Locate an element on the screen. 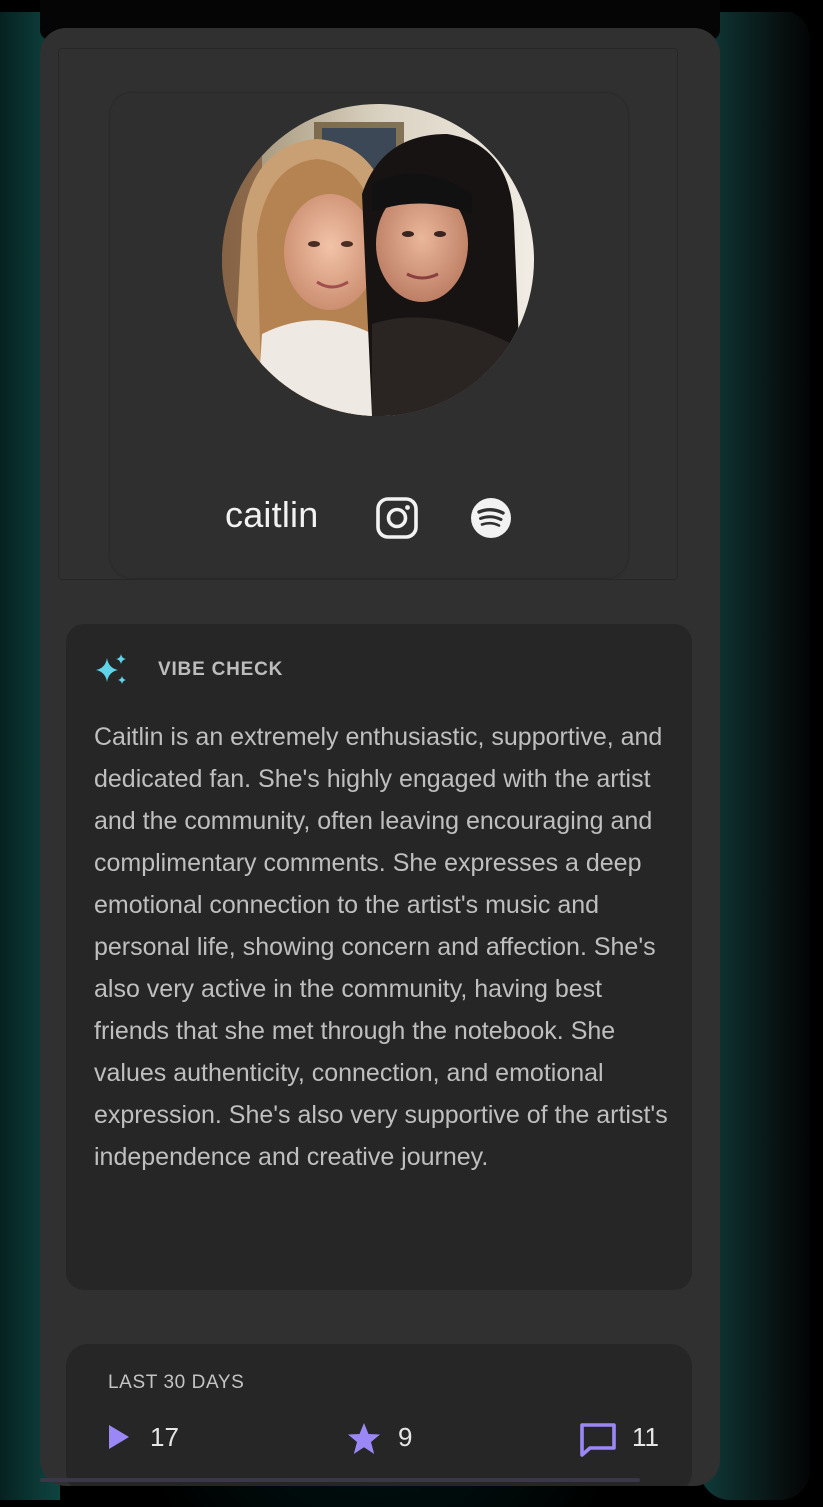 This screenshot has width=823, height=1507. vibe-check-title: VIBE CHECK is located at coordinates (221, 669).